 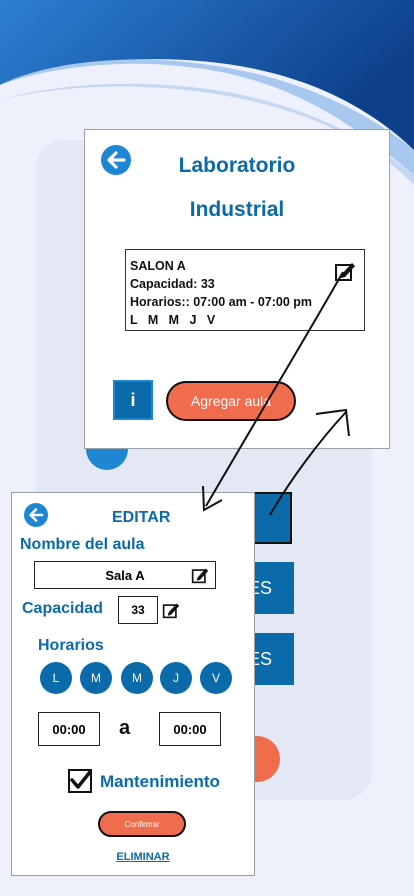 What do you see at coordinates (237, 209) in the screenshot?
I see `card-title-line2: Industrial` at bounding box center [237, 209].